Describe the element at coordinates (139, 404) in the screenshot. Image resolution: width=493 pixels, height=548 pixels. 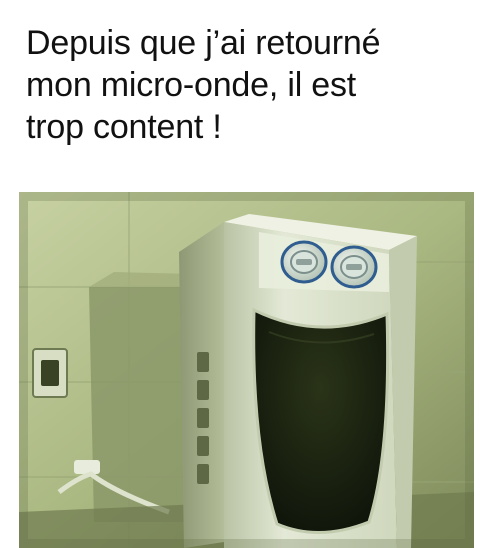
I see `background-cabinet` at that location.